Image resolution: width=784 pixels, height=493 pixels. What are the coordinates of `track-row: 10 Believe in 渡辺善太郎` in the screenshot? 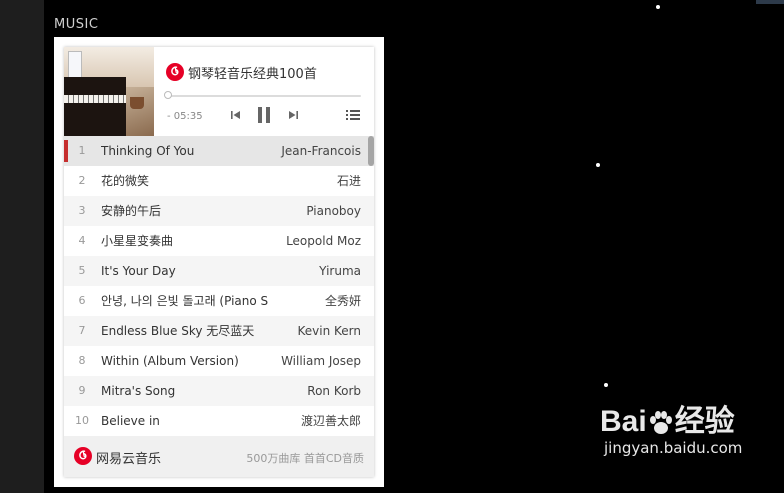 It's located at (219, 421).